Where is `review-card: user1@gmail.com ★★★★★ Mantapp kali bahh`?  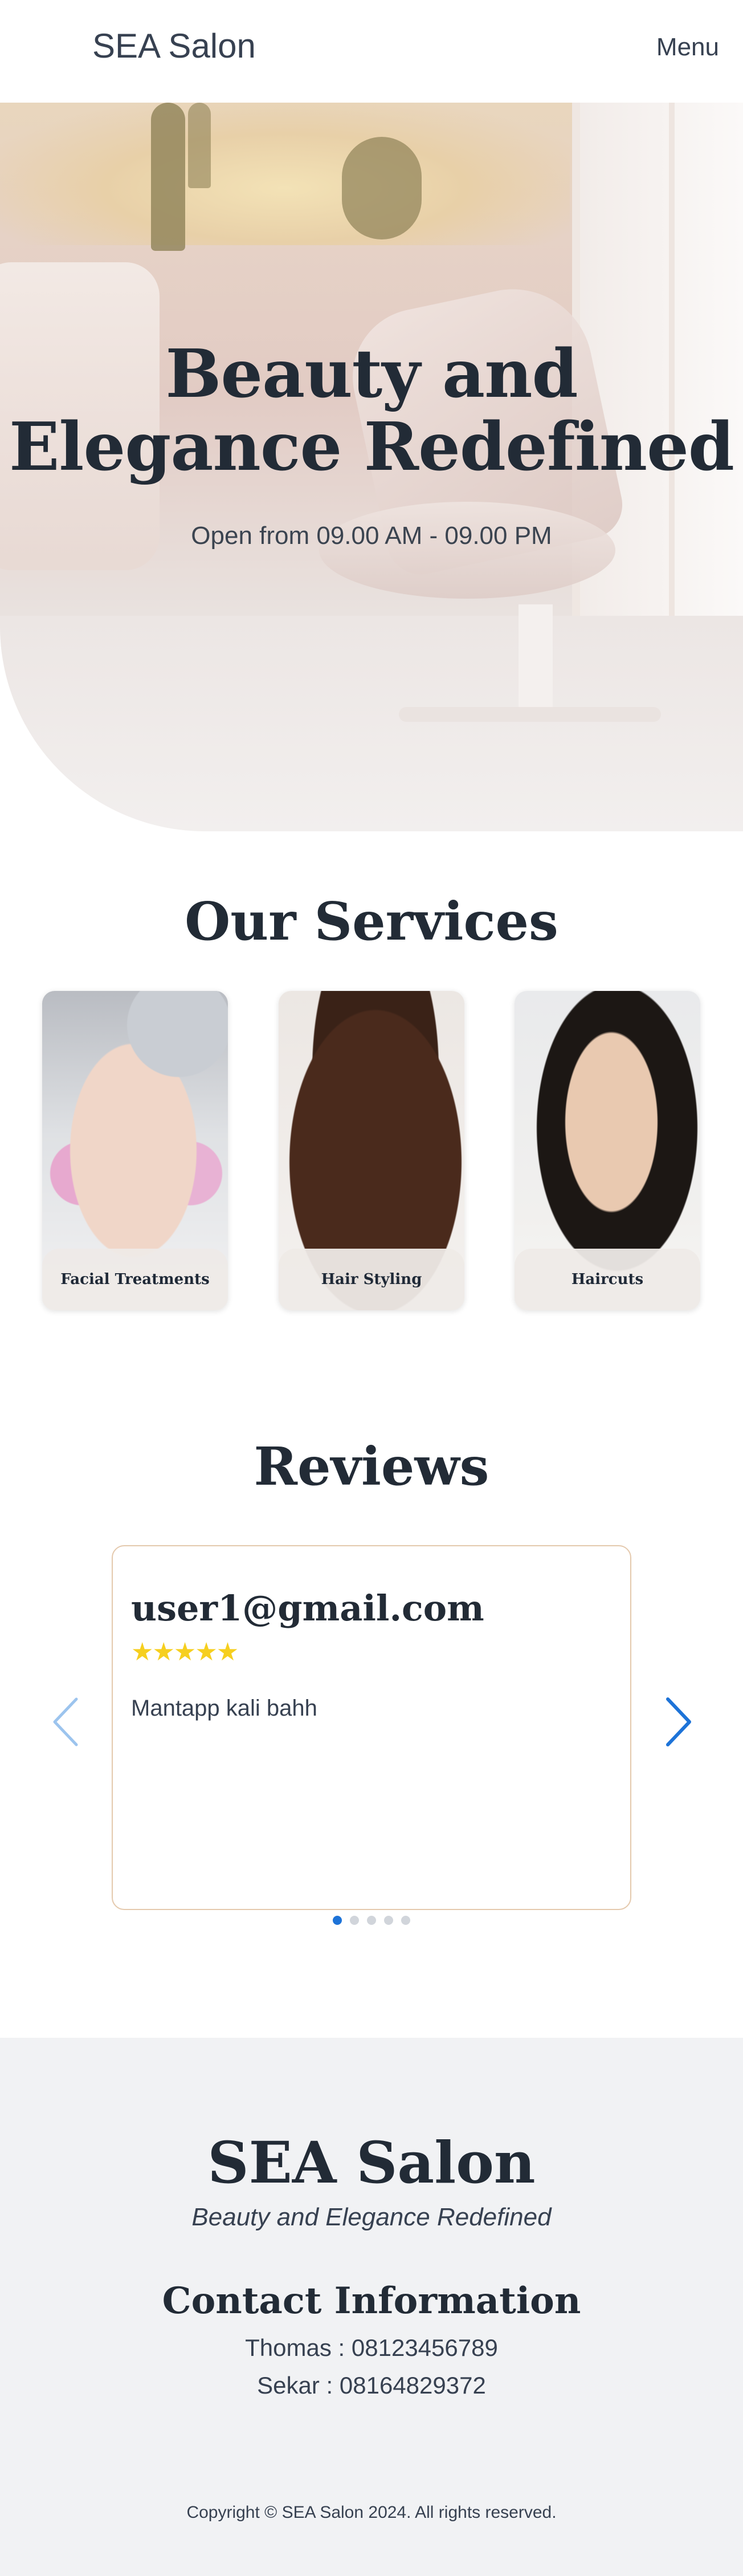 review-card: user1@gmail.com ★★★★★ Mantapp kali bahh is located at coordinates (371, 1727).